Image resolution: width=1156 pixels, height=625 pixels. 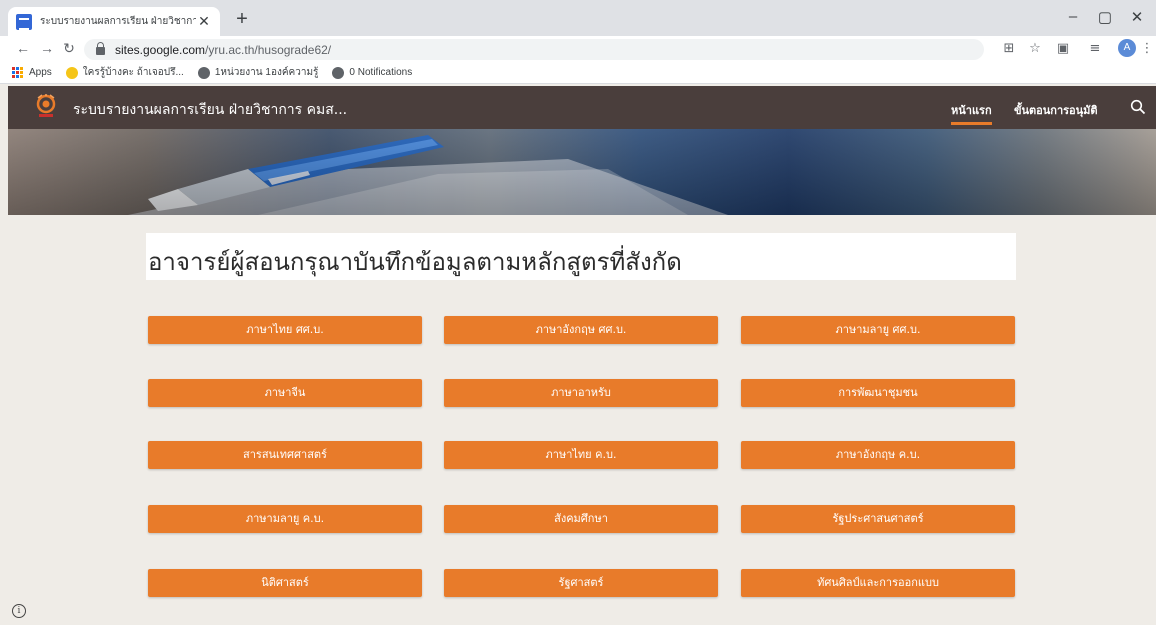 I want to click on forward-icon: →, so click(x=47, y=48).